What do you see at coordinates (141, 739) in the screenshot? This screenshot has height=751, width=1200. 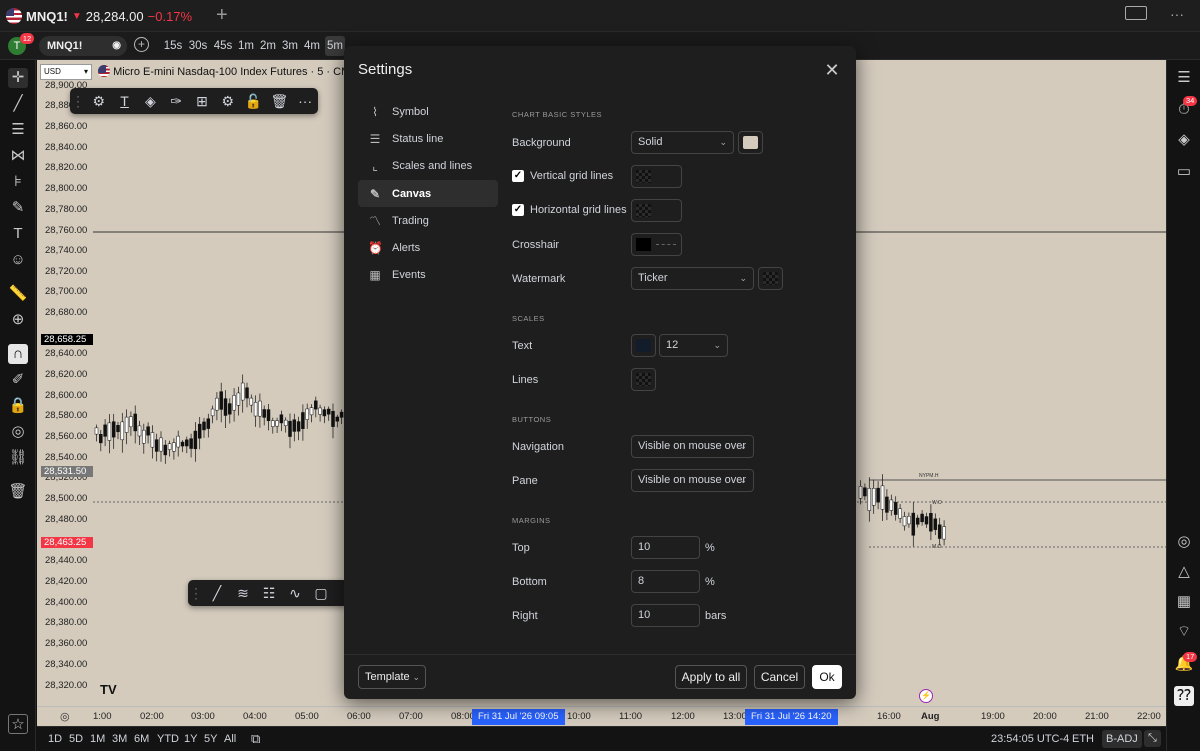 I see `range-6m: 6M` at bounding box center [141, 739].